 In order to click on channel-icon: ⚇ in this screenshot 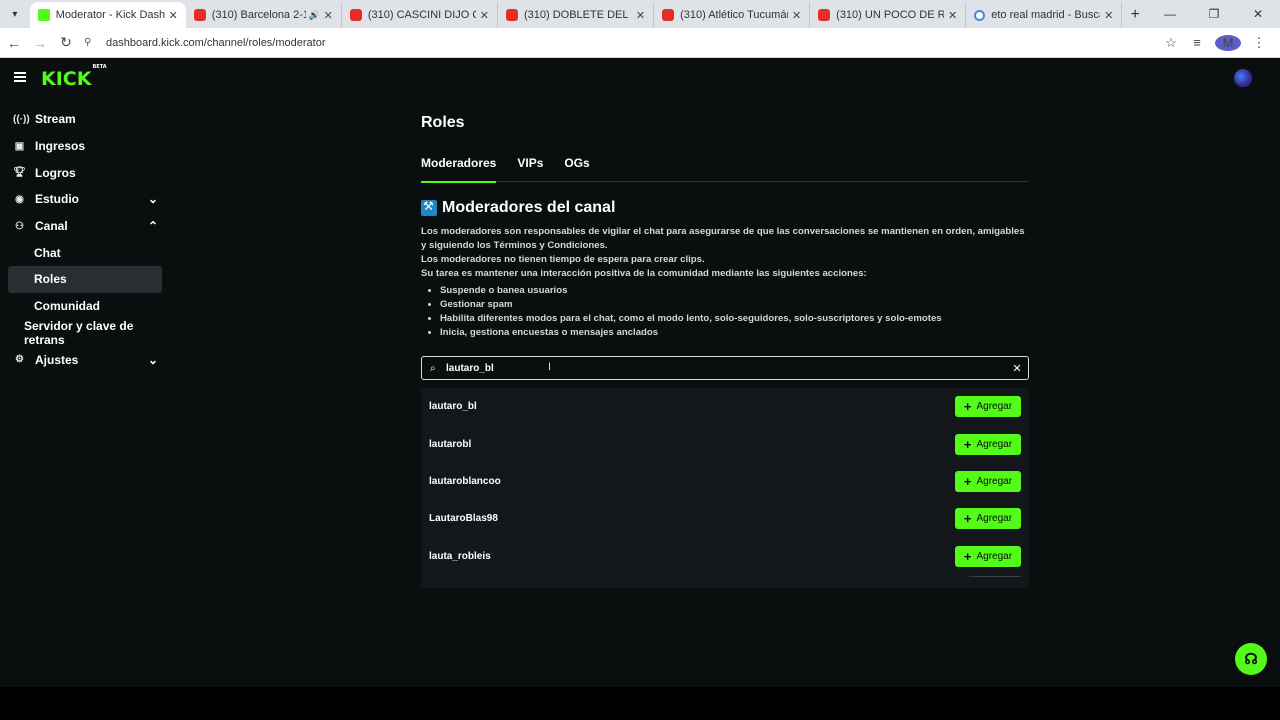, I will do `click(19, 226)`.